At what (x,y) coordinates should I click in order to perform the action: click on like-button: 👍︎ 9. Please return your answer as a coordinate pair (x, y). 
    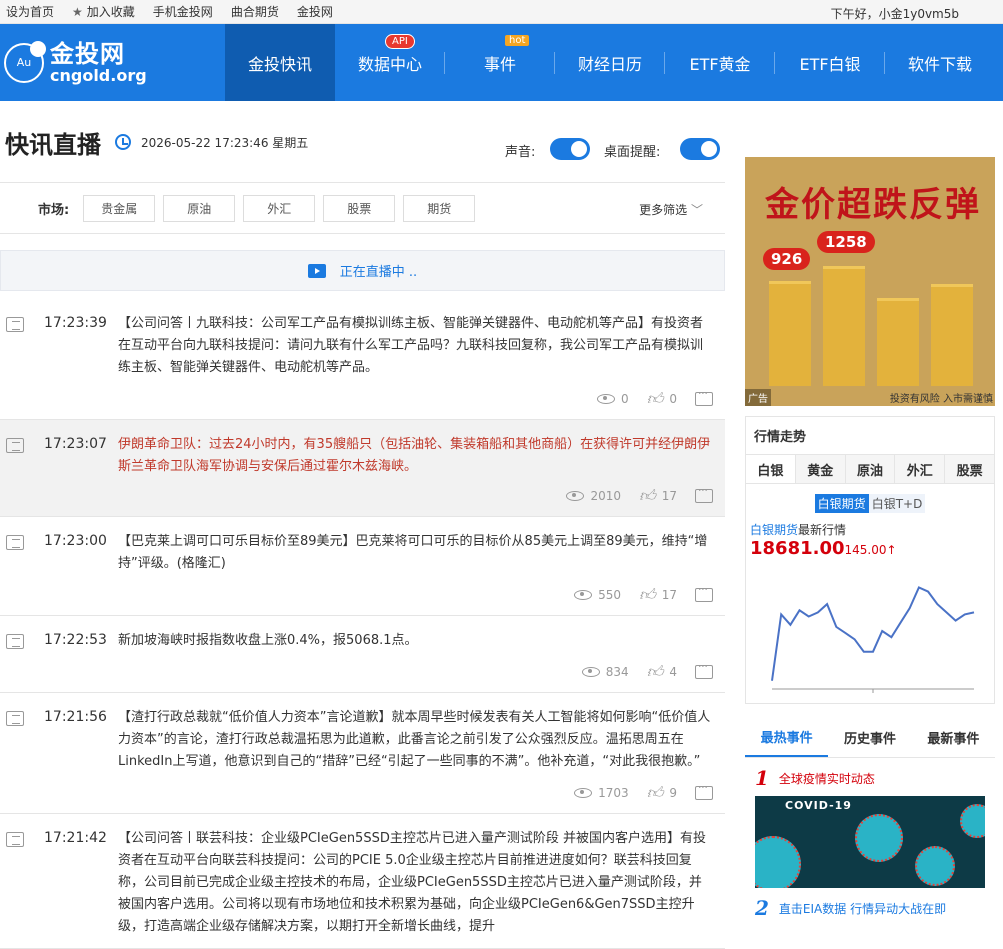
    Looking at the image, I should click on (662, 793).